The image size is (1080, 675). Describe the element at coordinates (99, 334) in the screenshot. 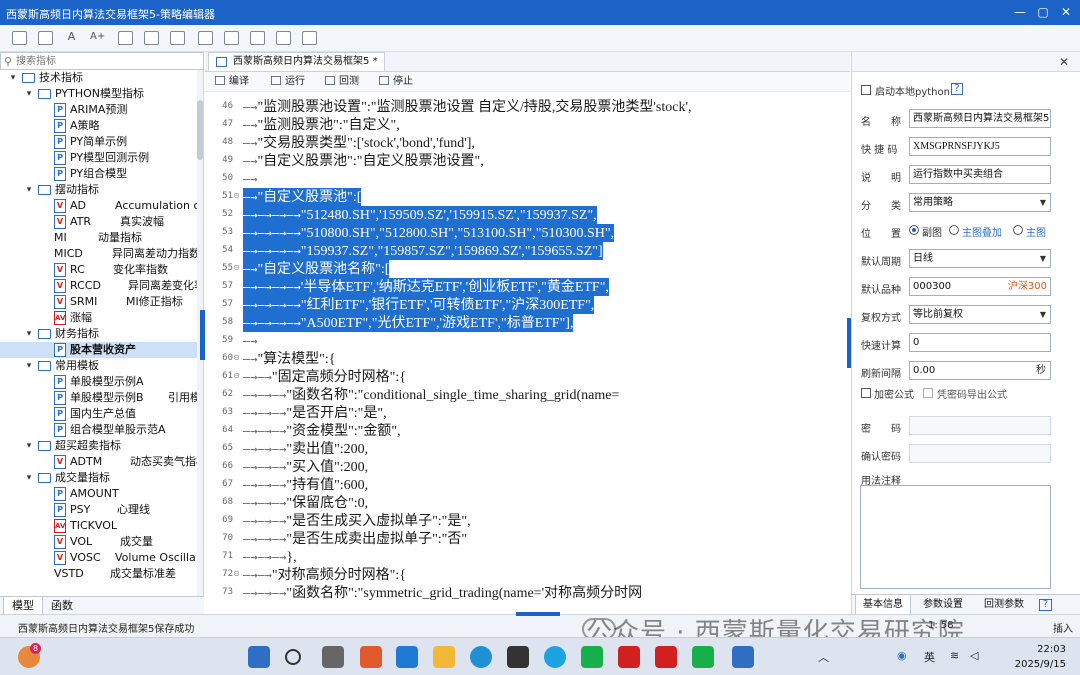

I see `tree-folder: ▾ 财务指标` at that location.